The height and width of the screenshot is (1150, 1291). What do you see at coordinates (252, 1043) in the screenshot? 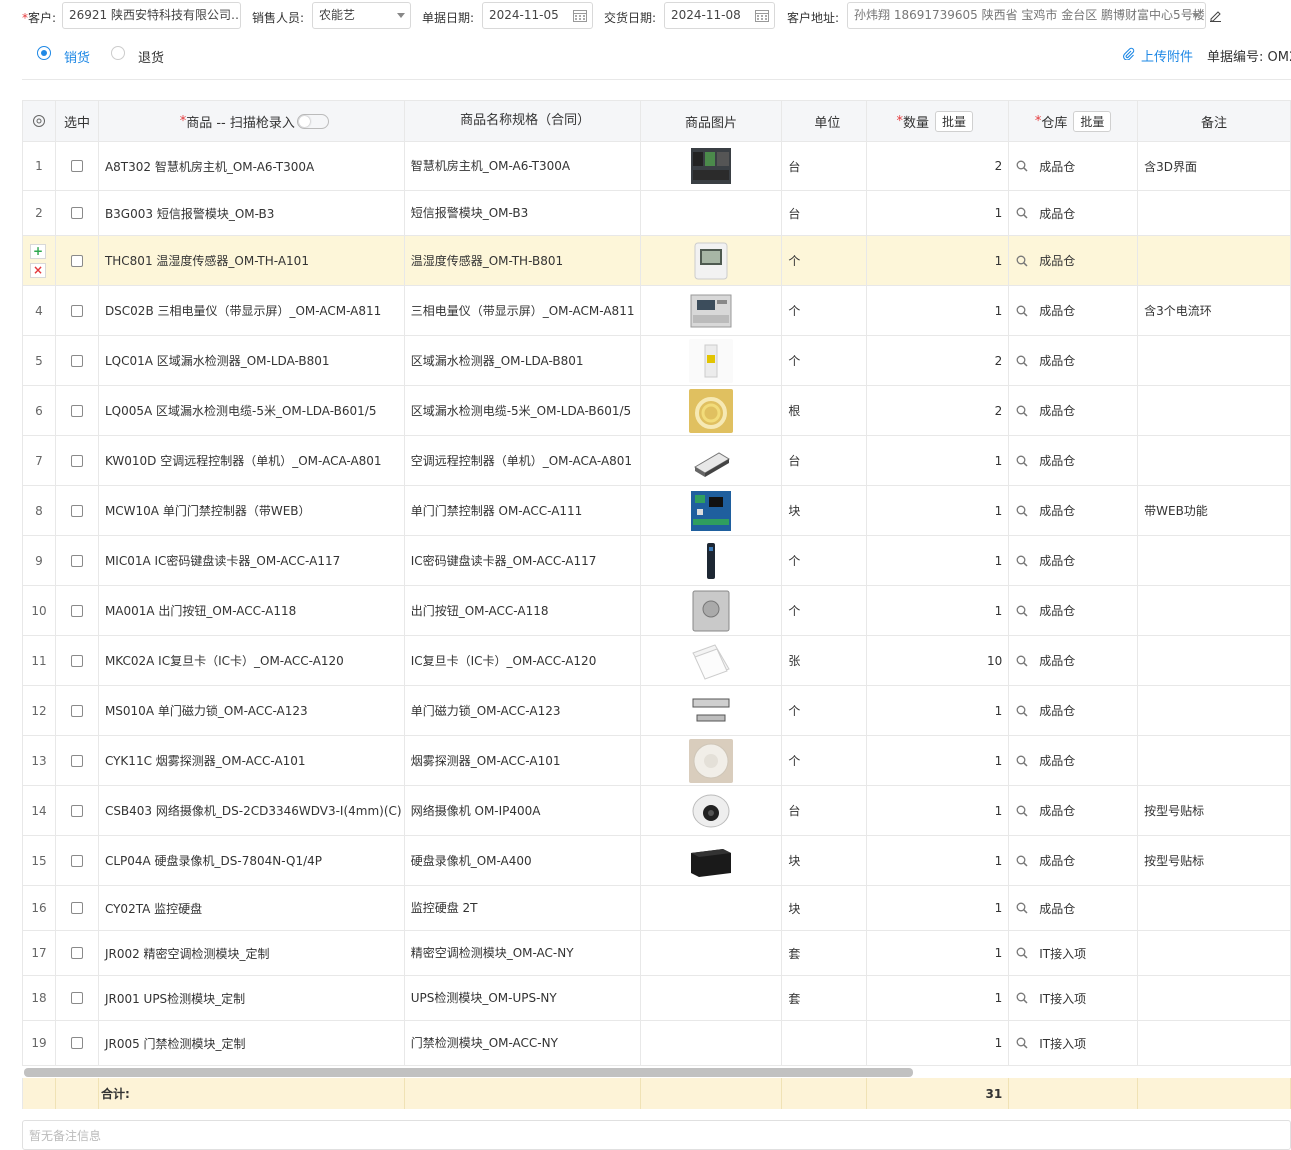
I see `product-cell: JR005 门禁检测模块_定制` at bounding box center [252, 1043].